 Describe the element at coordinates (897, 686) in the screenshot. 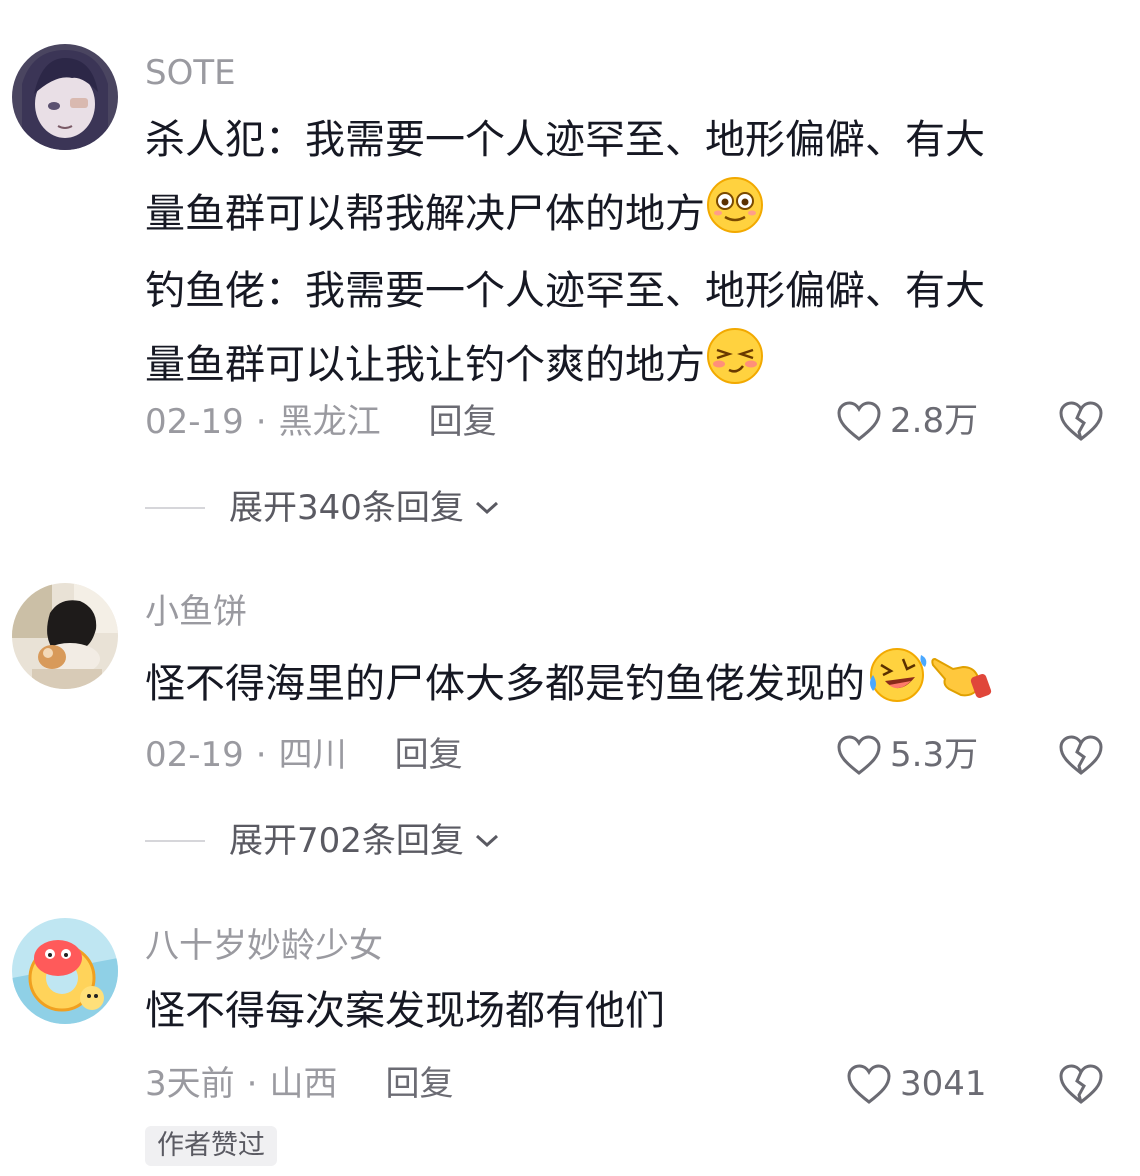

I see `rolling-laughing-emoji-icon` at that location.